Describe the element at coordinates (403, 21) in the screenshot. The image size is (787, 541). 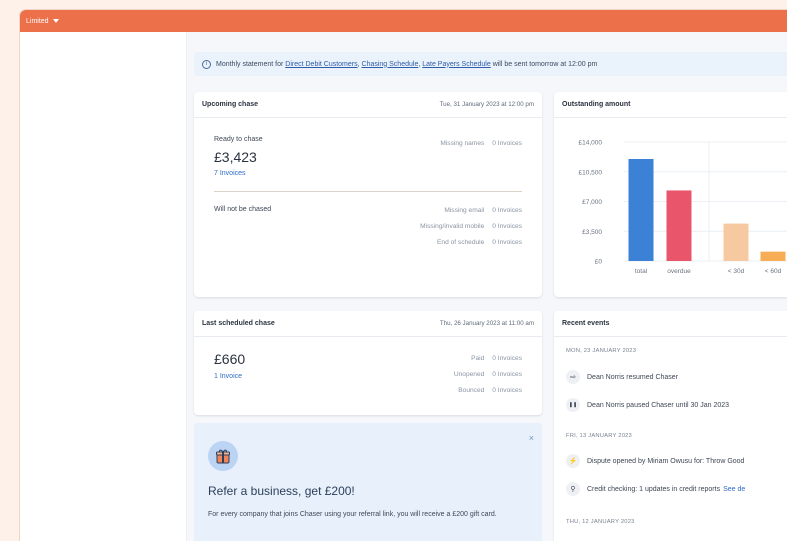
I see `top-bar: Limited` at that location.